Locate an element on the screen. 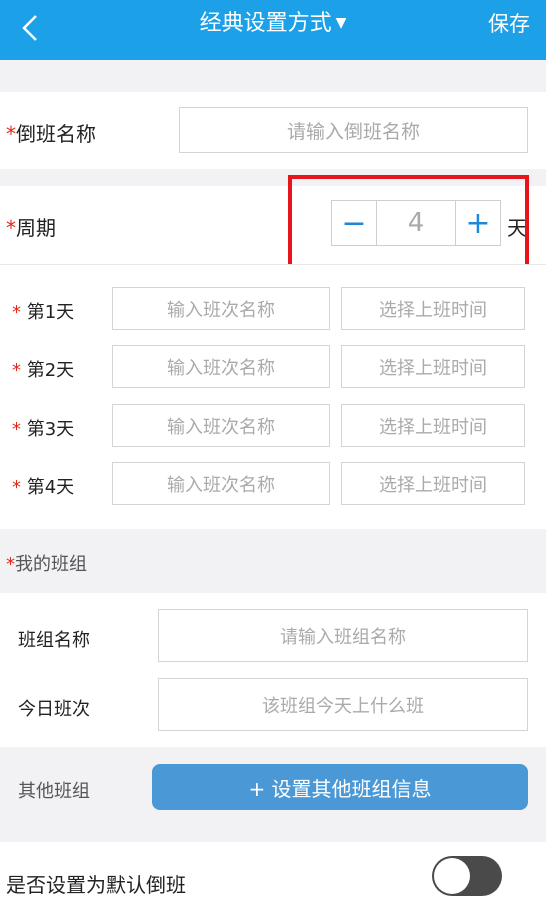 The image size is (546, 914). shift-name-placeholder: 请输入倒班名称 is located at coordinates (353, 131).